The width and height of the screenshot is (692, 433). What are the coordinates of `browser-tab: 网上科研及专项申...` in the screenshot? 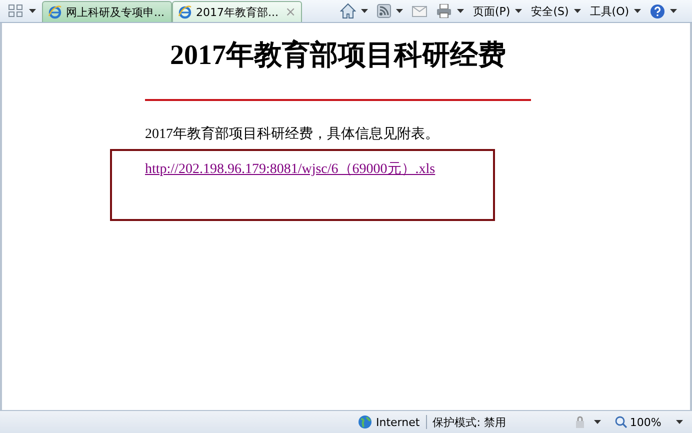 It's located at (107, 11).